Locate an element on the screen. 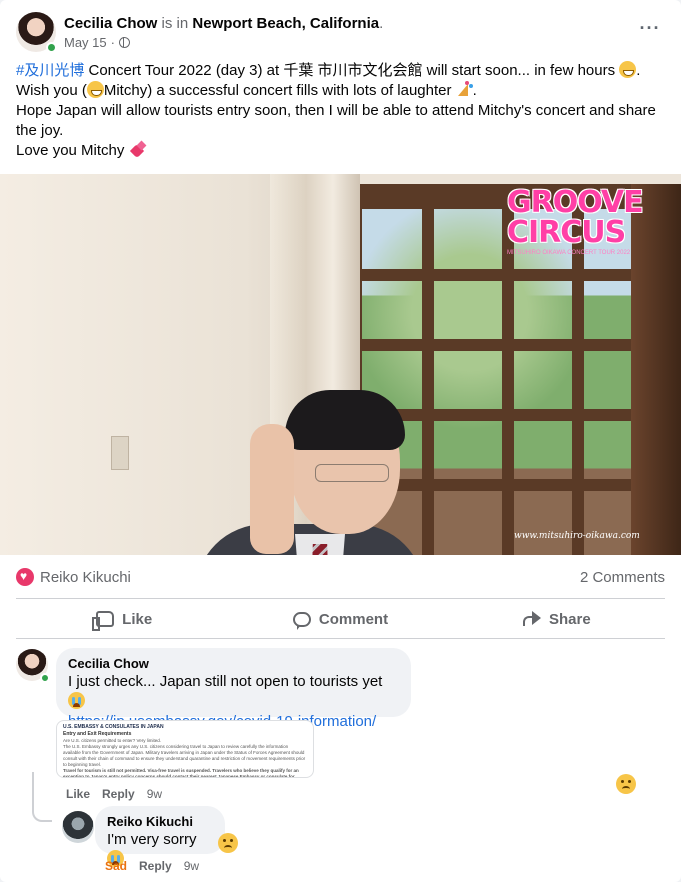 Image resolution: width=681 pixels, height=882 pixels. two-hearts-emoji-icon is located at coordinates (137, 149).